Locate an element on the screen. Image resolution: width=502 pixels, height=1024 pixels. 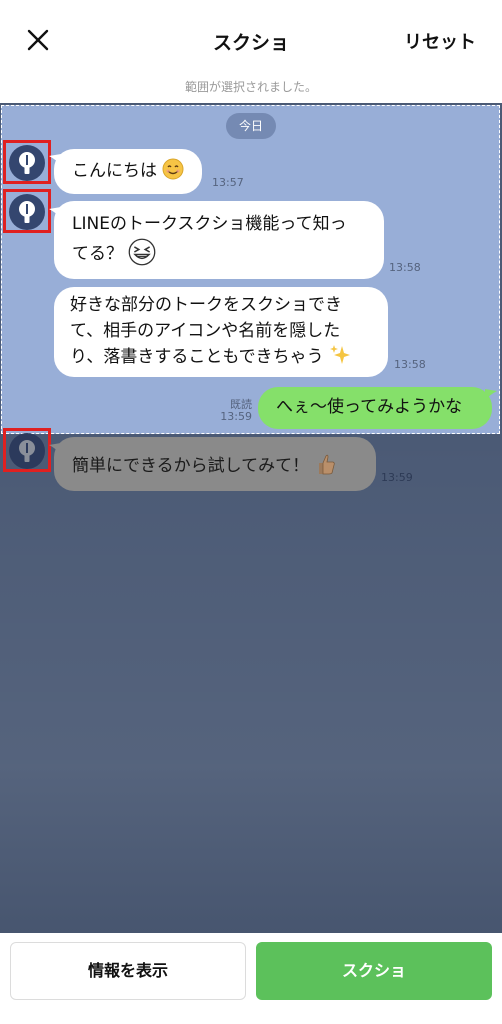
message-text-line: 好きな部分のトークをスクショでき is located at coordinates (206, 305).